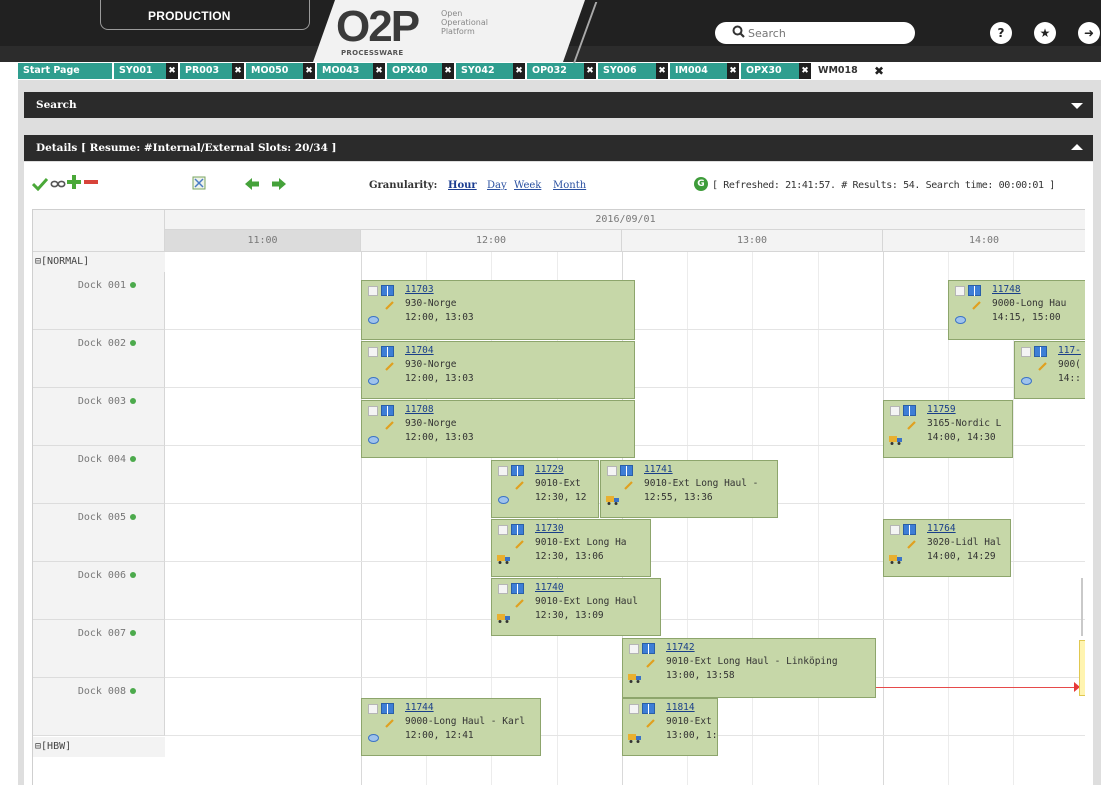  Describe the element at coordinates (680, 647) in the screenshot. I see `slot-id-link: 11742` at that location.